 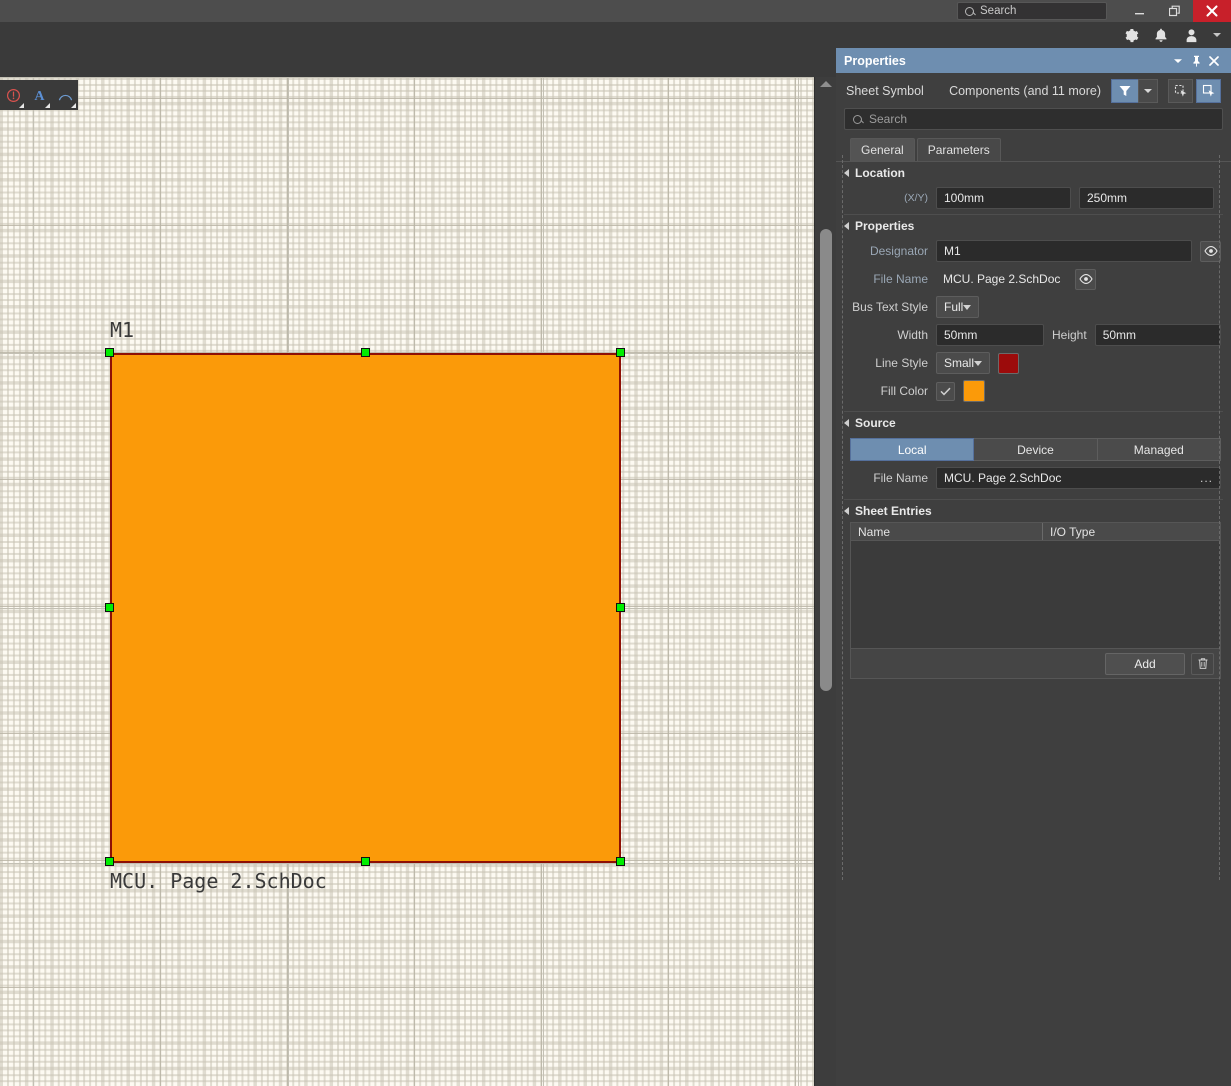 What do you see at coordinates (620, 607) in the screenshot?
I see `resize-handle-middle-right` at bounding box center [620, 607].